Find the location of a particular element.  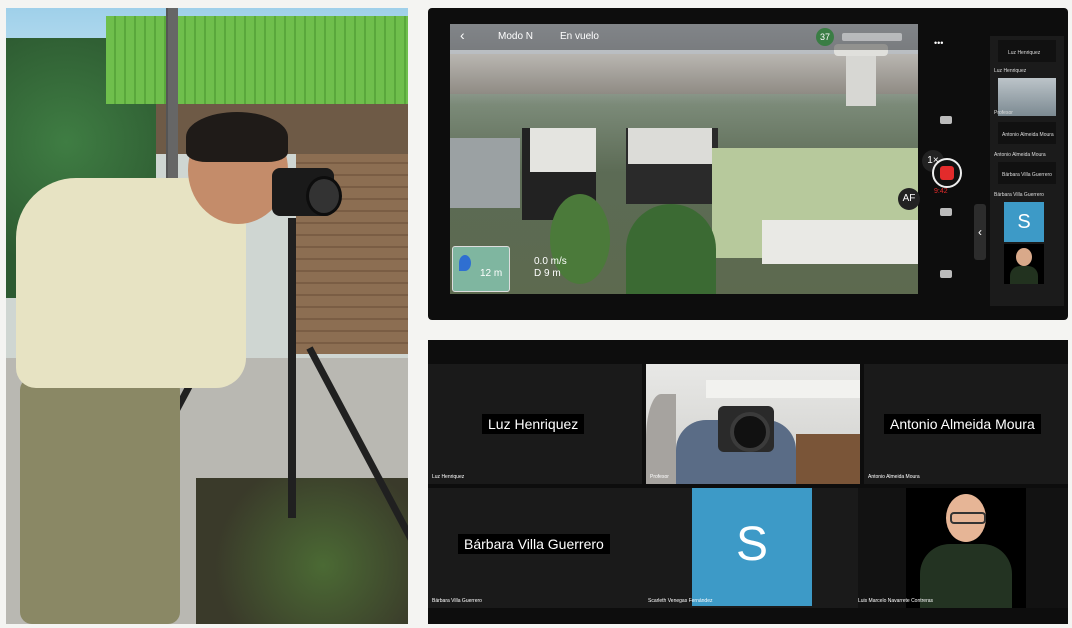

settings-icon is located at coordinates (946, 274).